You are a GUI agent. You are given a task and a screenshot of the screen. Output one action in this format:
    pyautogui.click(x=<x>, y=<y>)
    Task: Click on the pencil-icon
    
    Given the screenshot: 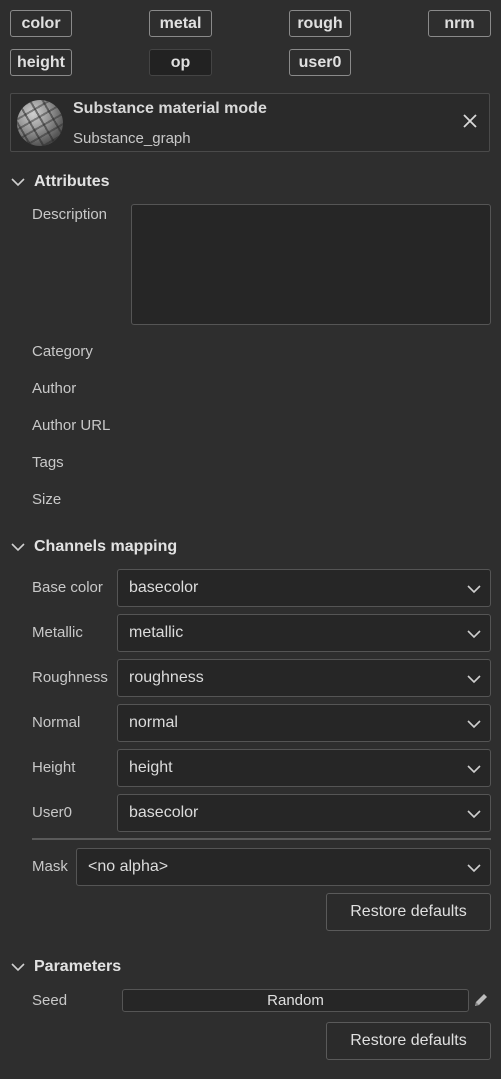 What is the action you would take?
    pyautogui.click(x=481, y=1000)
    